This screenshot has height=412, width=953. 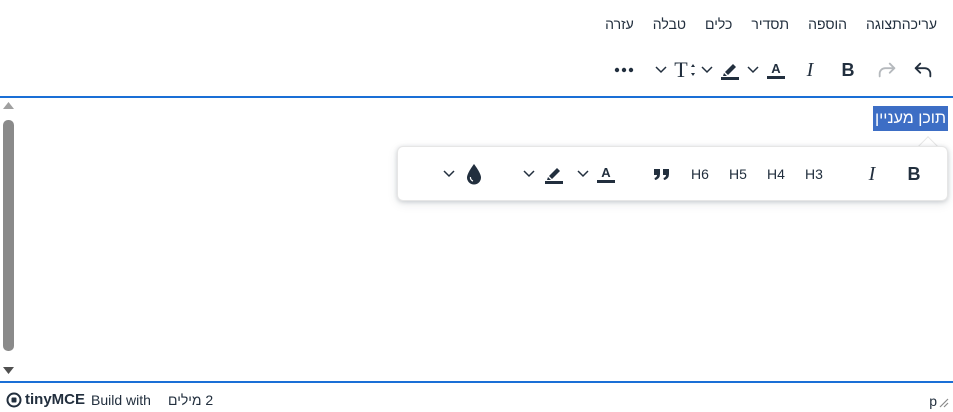 I want to click on brand-link: tinyMCE Build with, so click(x=78, y=399).